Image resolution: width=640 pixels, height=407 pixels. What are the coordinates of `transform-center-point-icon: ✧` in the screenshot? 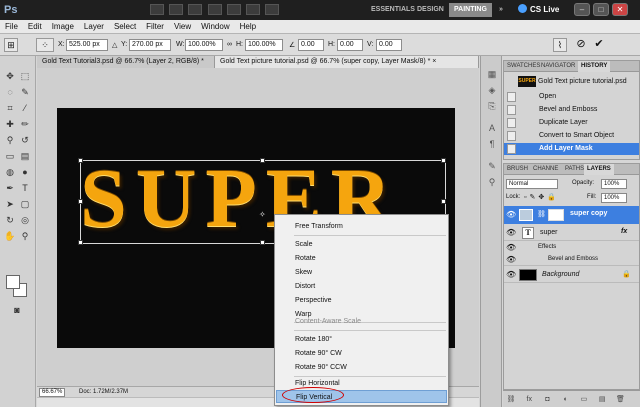 It's located at (263, 215).